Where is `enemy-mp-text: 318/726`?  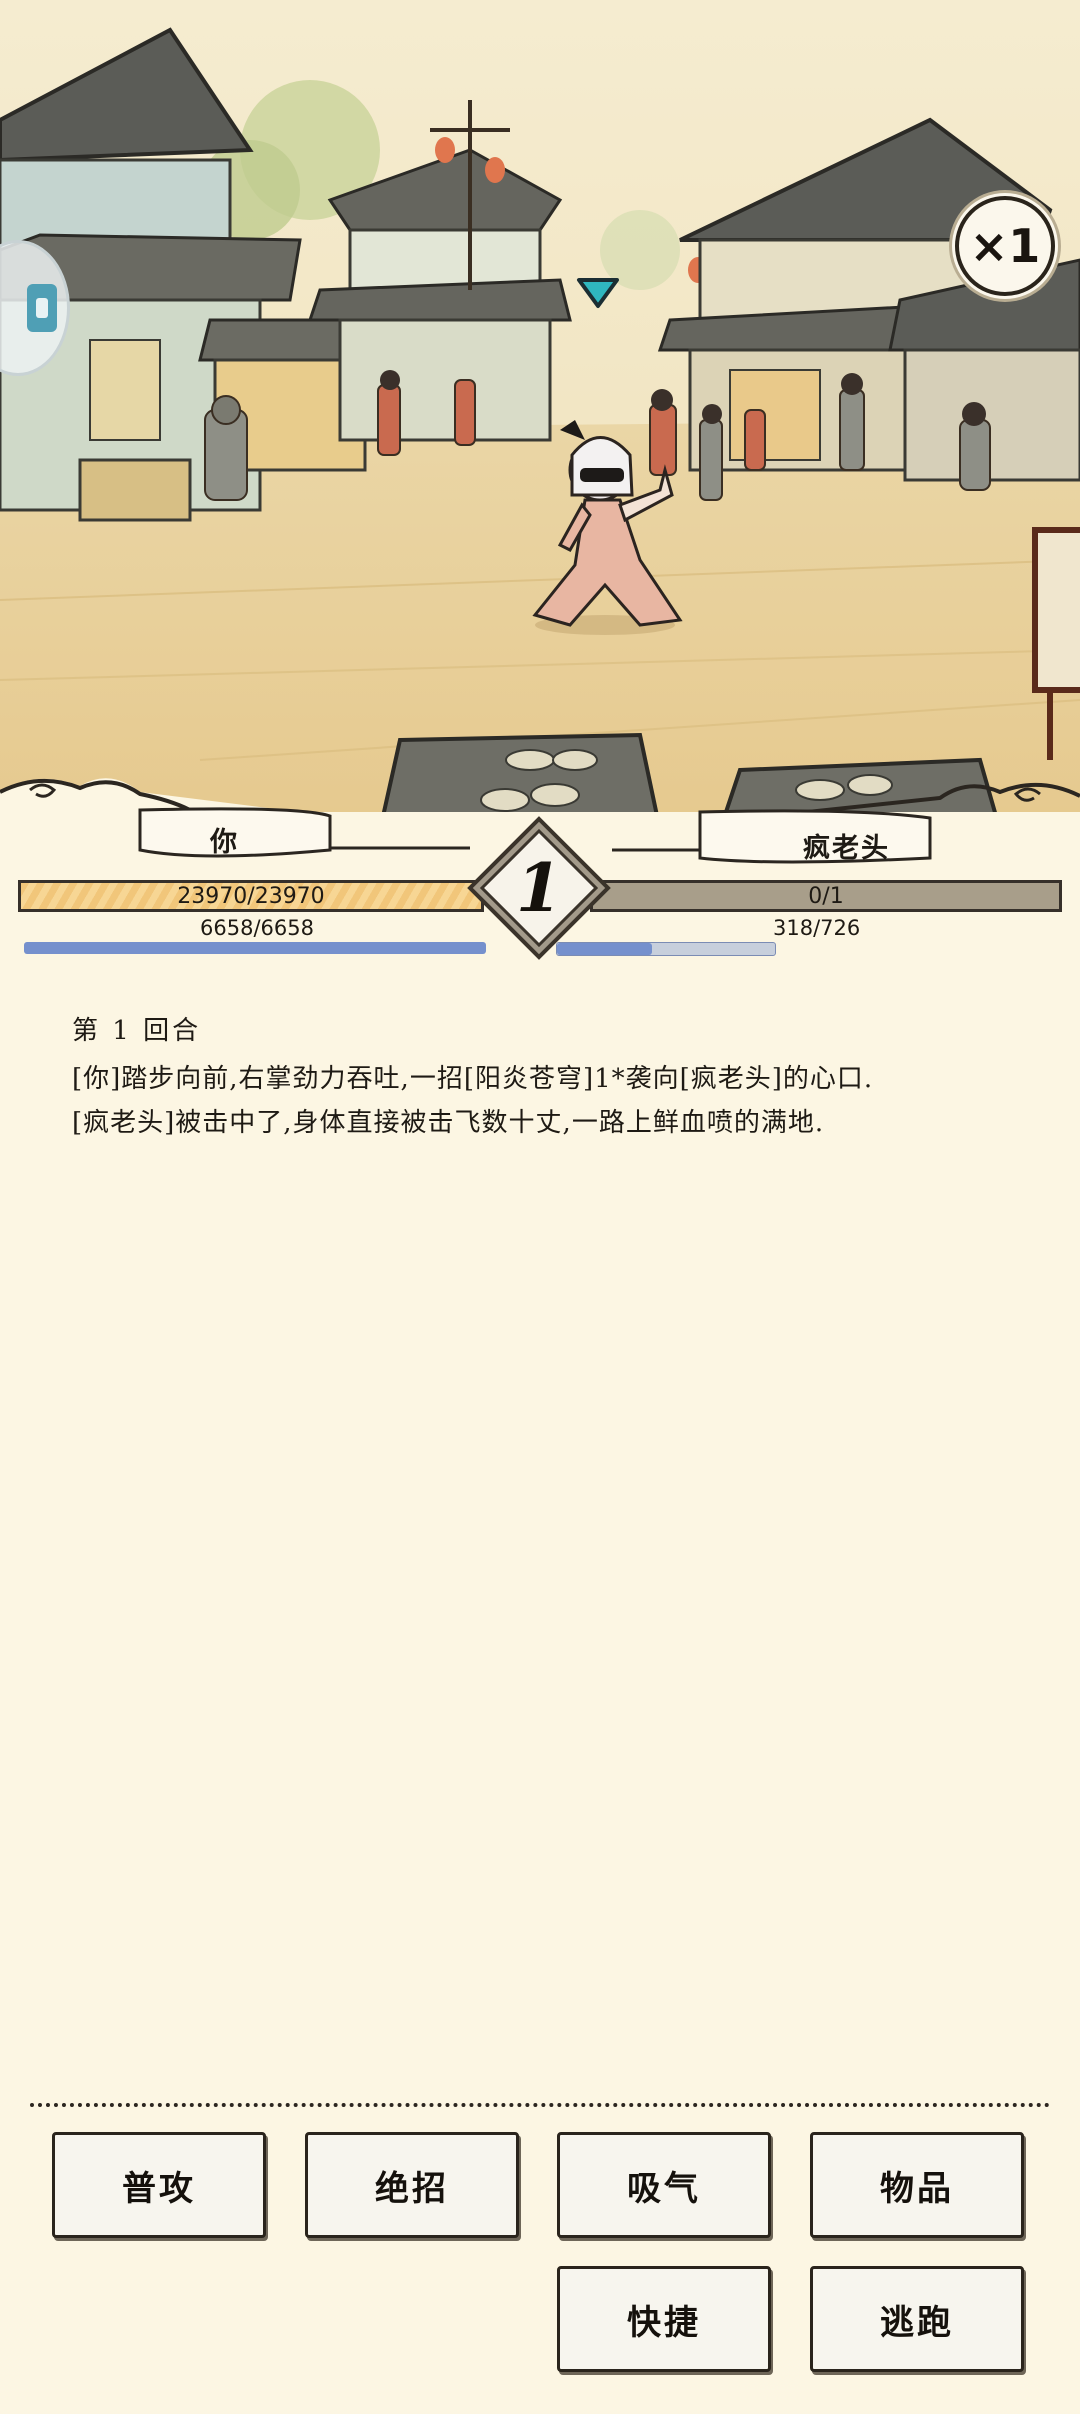
enemy-mp-text: 318/726 is located at coordinates (817, 928).